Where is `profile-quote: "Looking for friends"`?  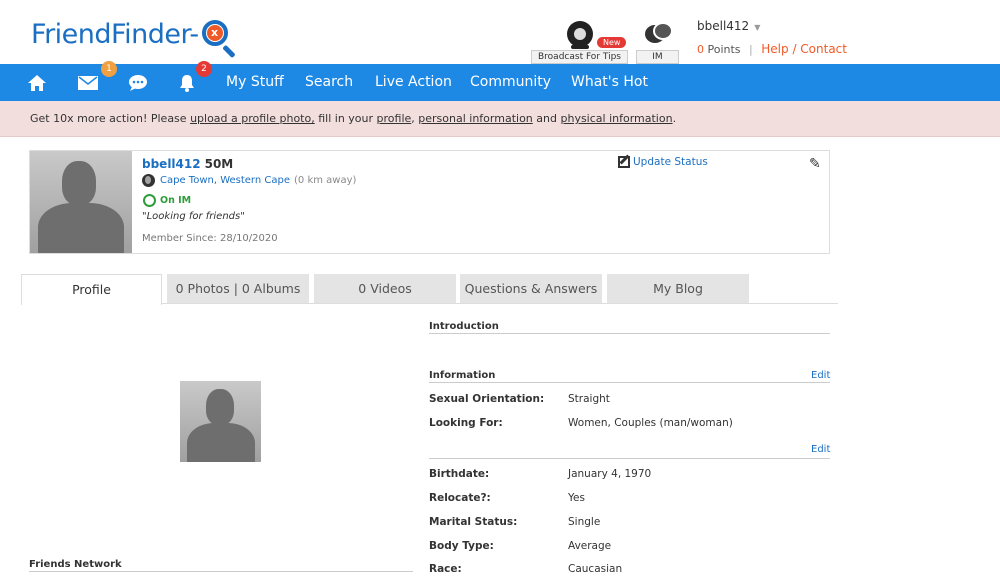 profile-quote: "Looking for friends" is located at coordinates (193, 216).